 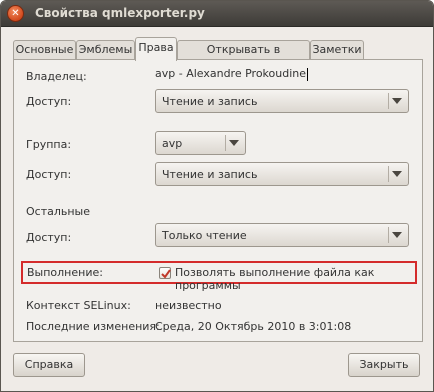 I want to click on selinux-label: Контекст SELinux:, so click(x=78, y=305).